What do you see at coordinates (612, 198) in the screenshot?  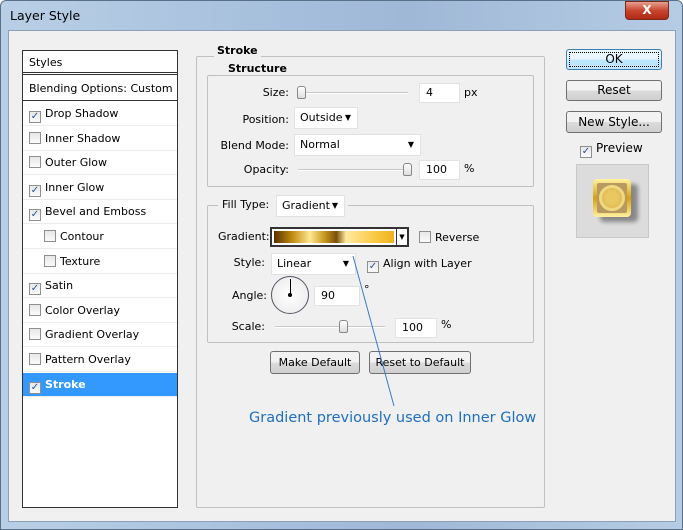 I see `preview-swatch` at bounding box center [612, 198].